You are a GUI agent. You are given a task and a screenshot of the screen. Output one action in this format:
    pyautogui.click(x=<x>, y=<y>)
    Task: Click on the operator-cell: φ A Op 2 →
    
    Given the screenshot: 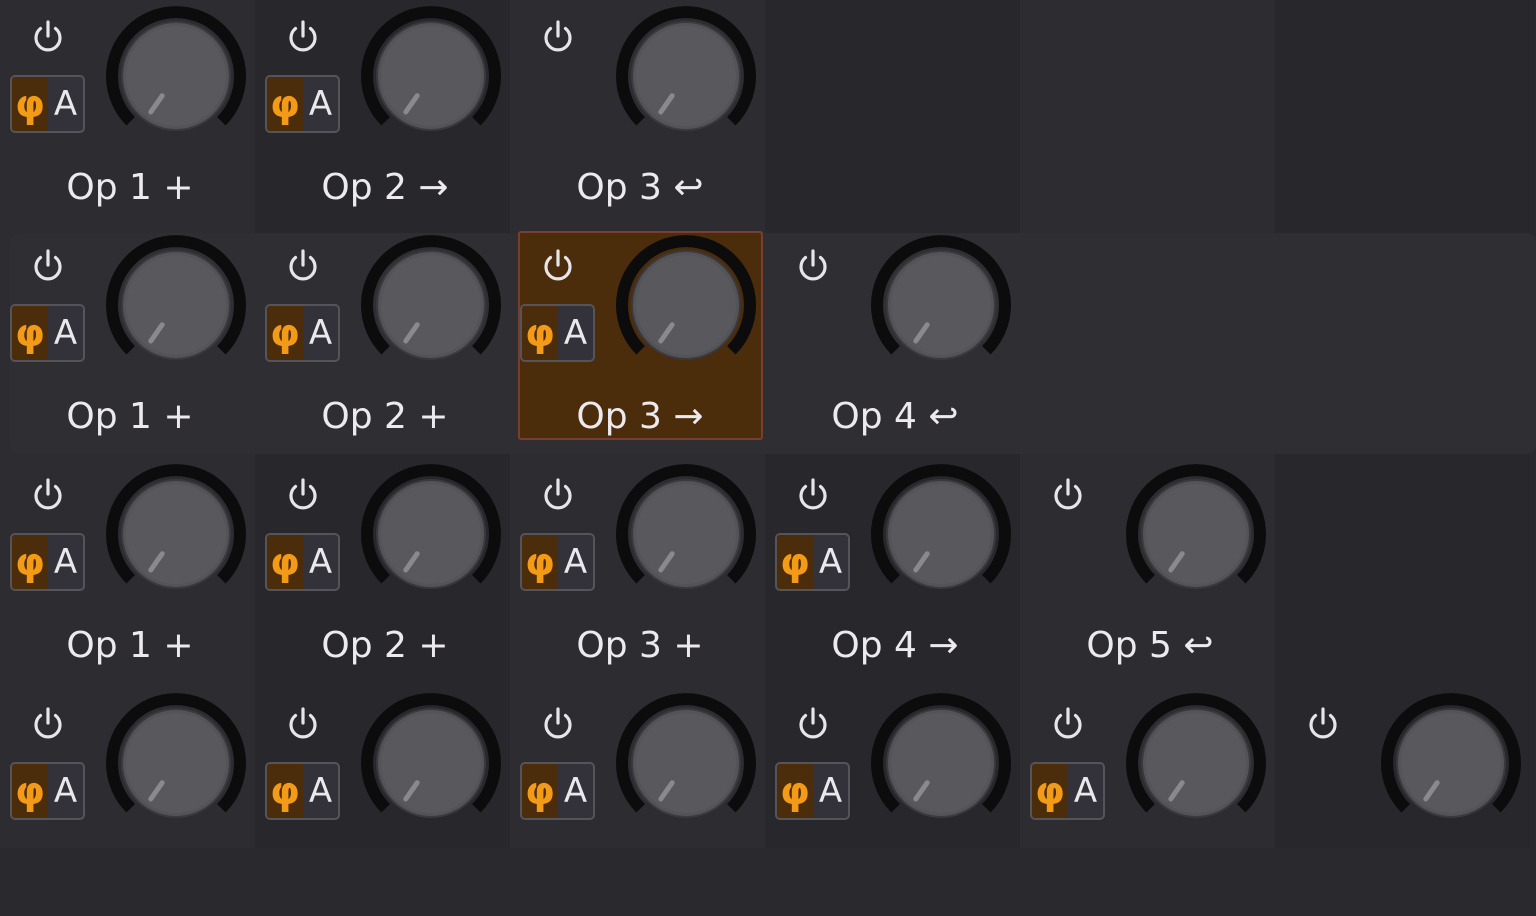 What is the action you would take?
    pyautogui.click(x=382, y=114)
    